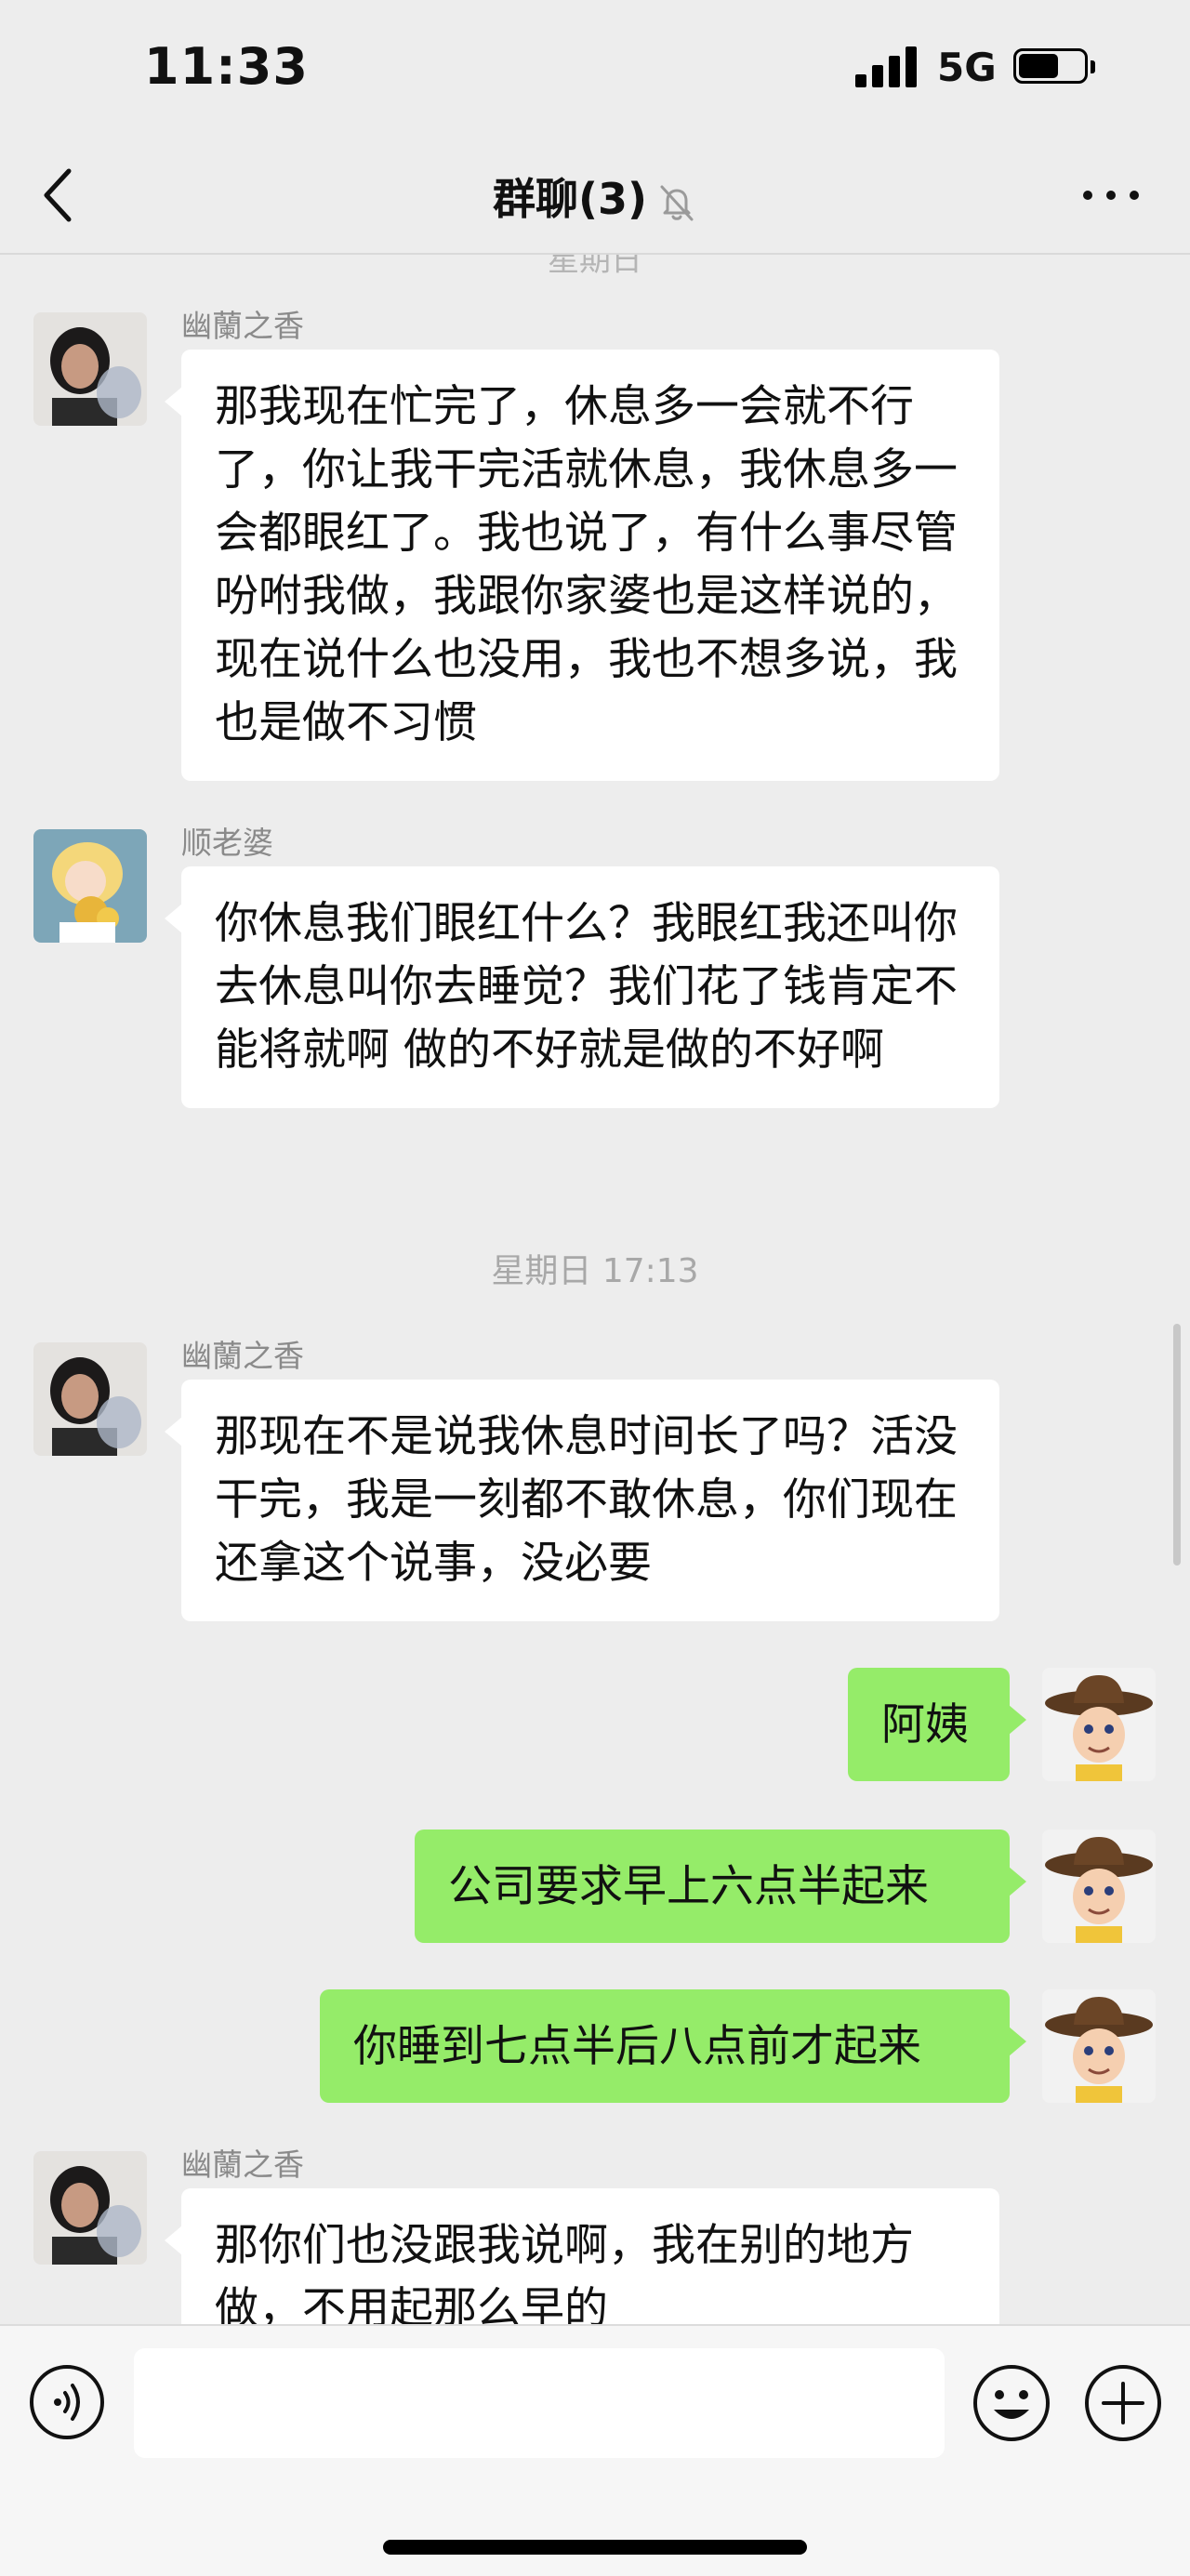  I want to click on message-input, so click(539, 2403).